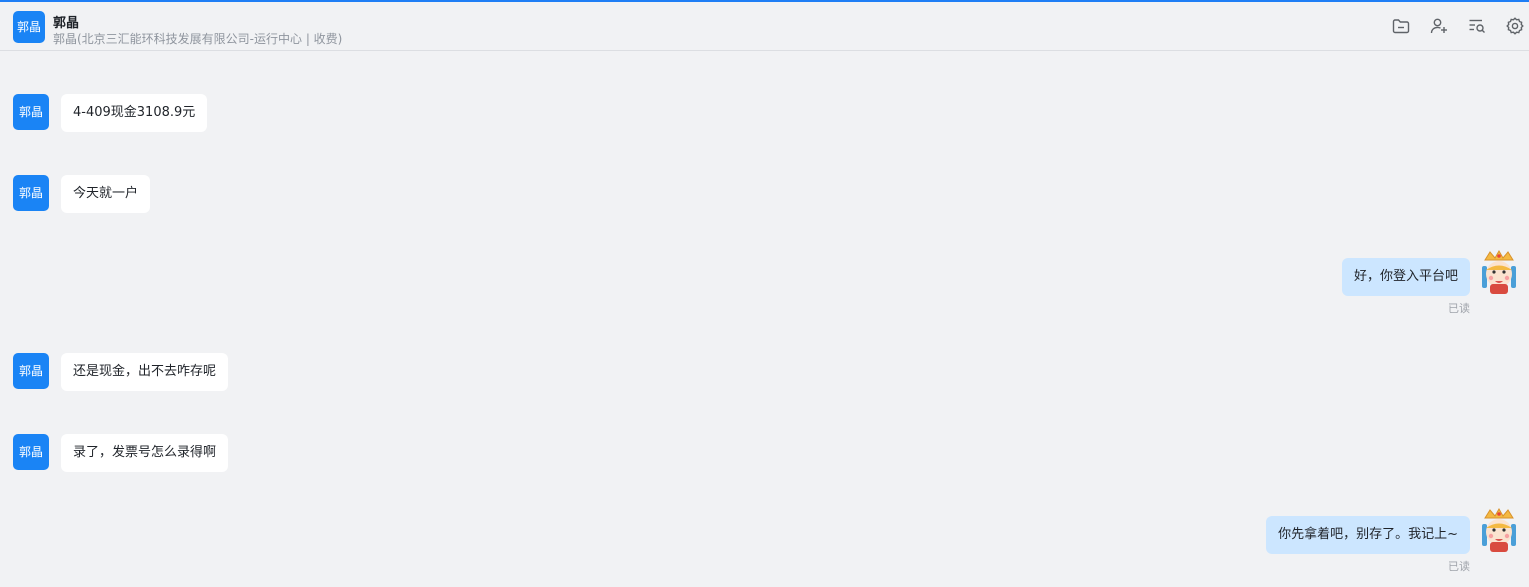 This screenshot has height=587, width=1529. I want to click on contact-organization: 郭晶(北京三汇能环科技发展有限公司-运行中心 | 收费), so click(198, 39).